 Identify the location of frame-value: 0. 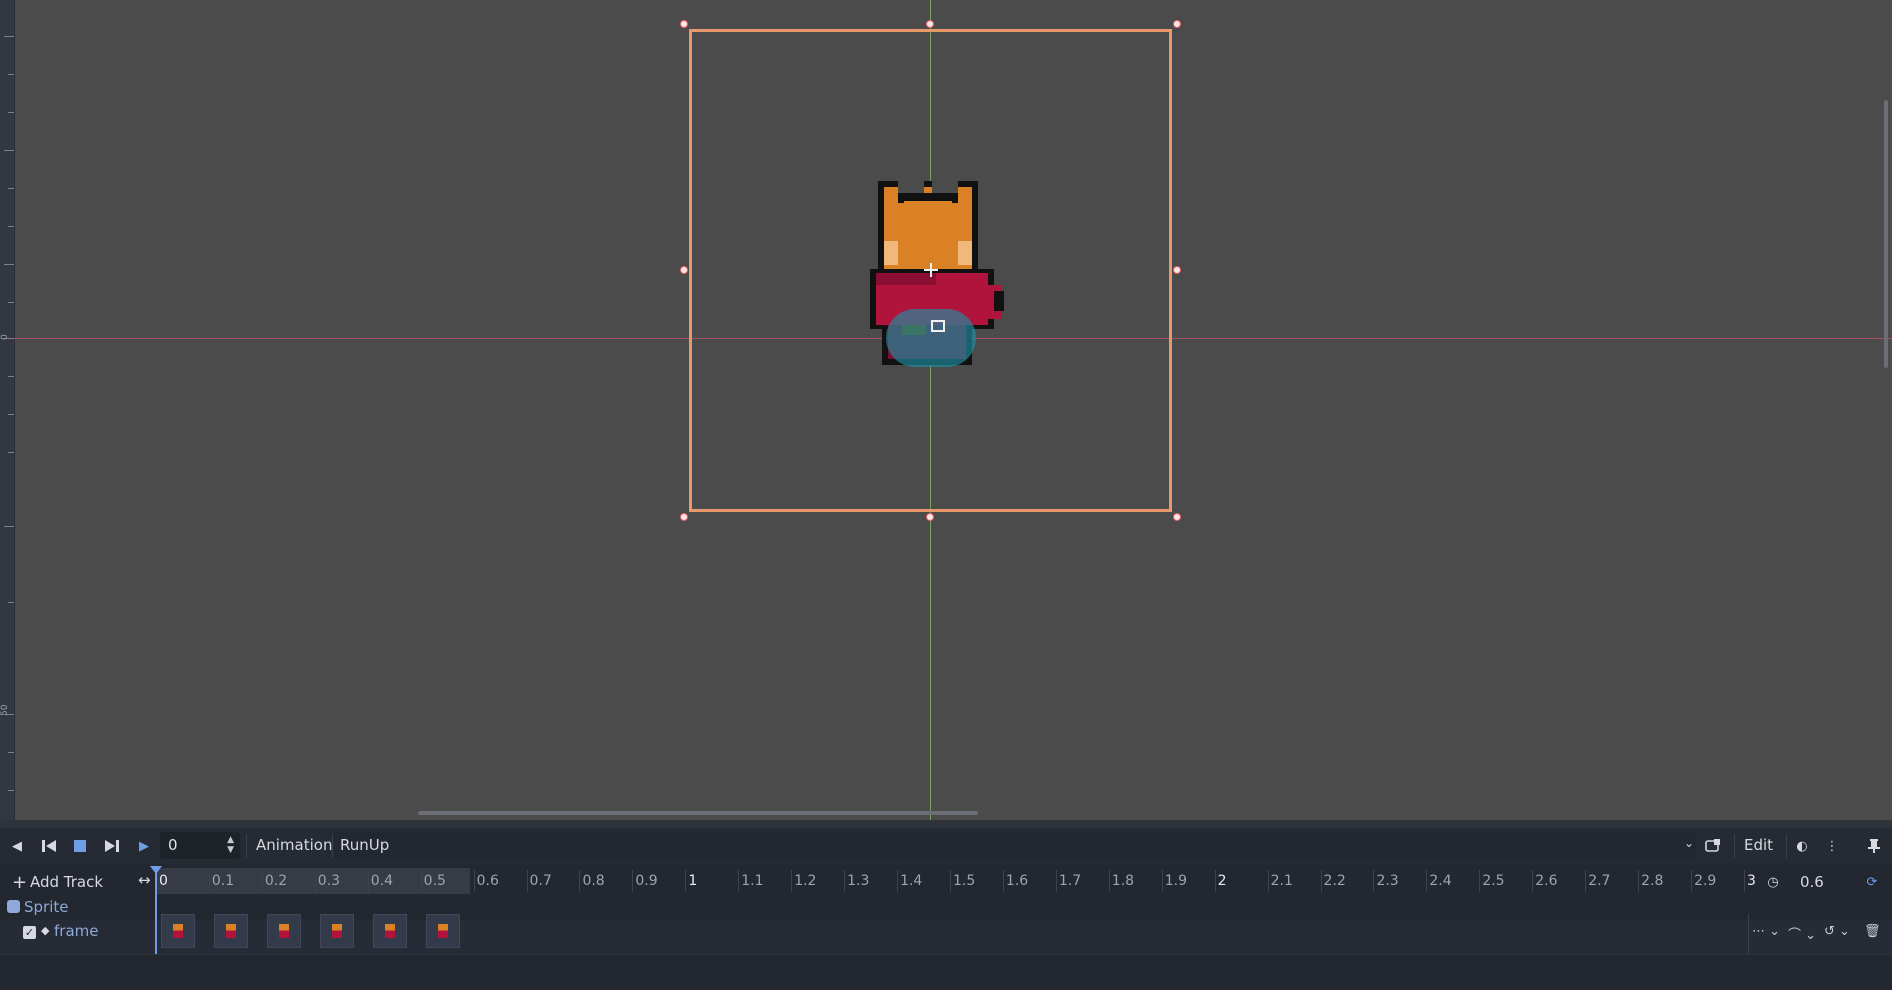
(173, 845).